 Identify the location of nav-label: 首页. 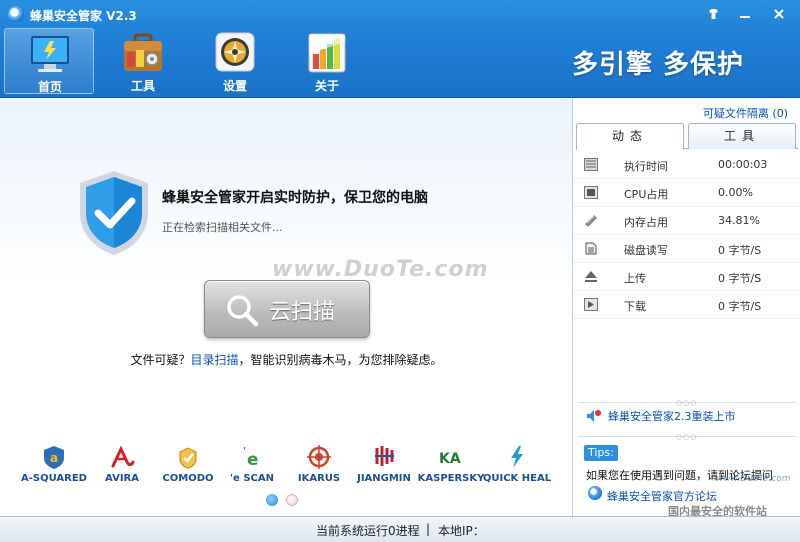
(49, 87).